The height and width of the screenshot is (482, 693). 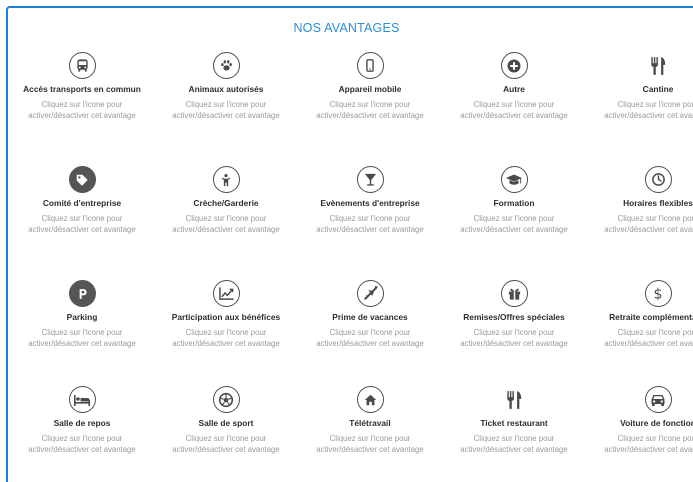 I want to click on plus-icon, so click(x=514, y=65).